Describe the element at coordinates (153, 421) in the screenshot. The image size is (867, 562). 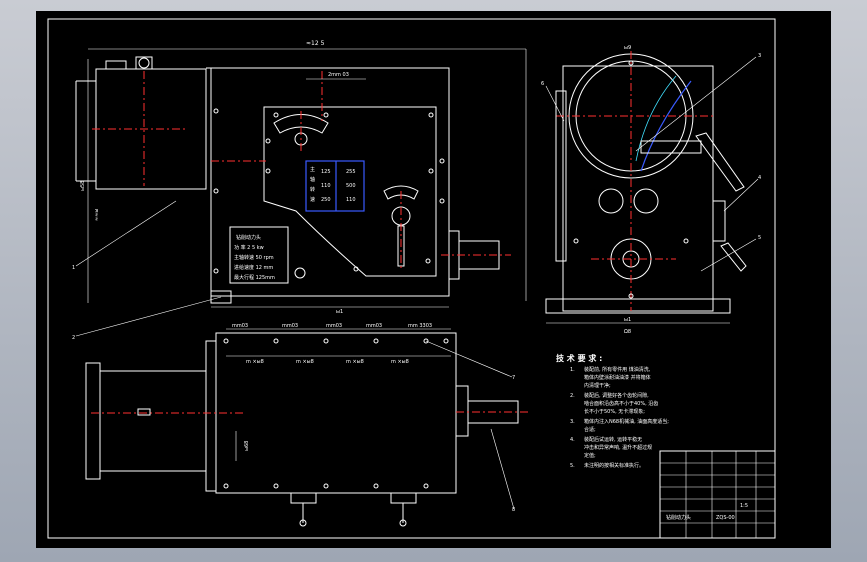
I see `motor-top` at that location.